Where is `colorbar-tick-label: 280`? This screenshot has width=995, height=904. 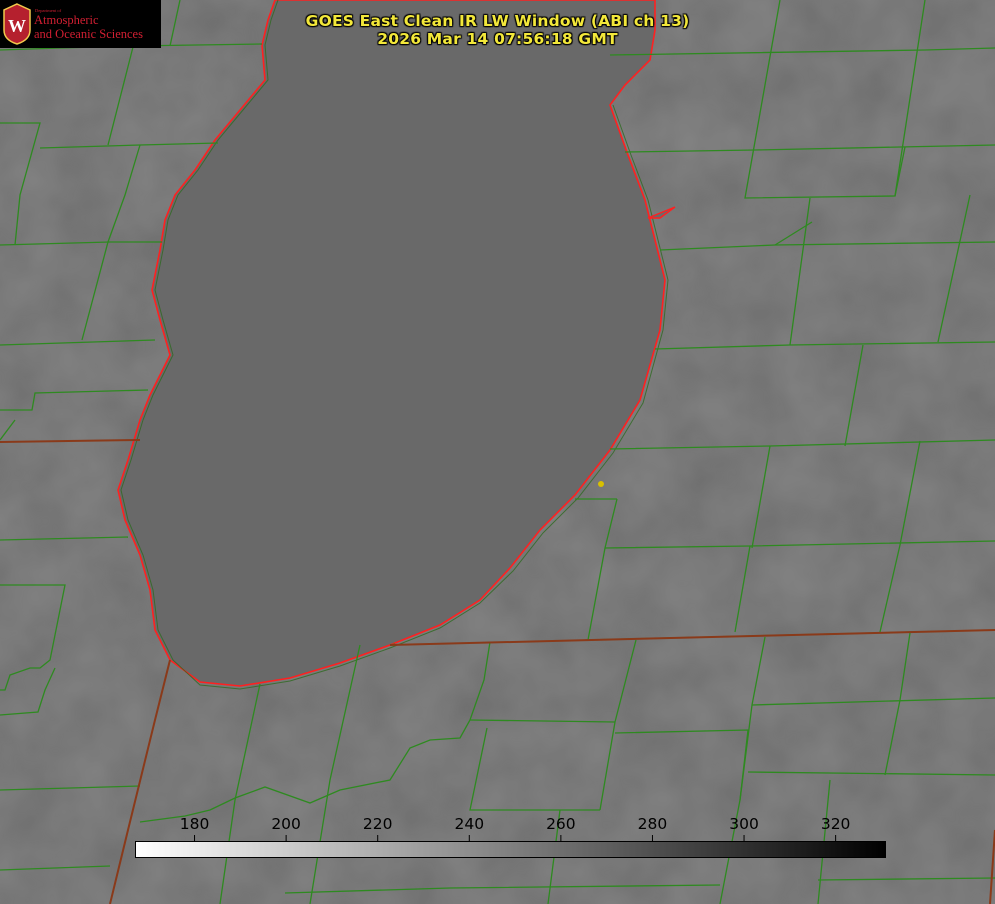 colorbar-tick-label: 280 is located at coordinates (652, 824).